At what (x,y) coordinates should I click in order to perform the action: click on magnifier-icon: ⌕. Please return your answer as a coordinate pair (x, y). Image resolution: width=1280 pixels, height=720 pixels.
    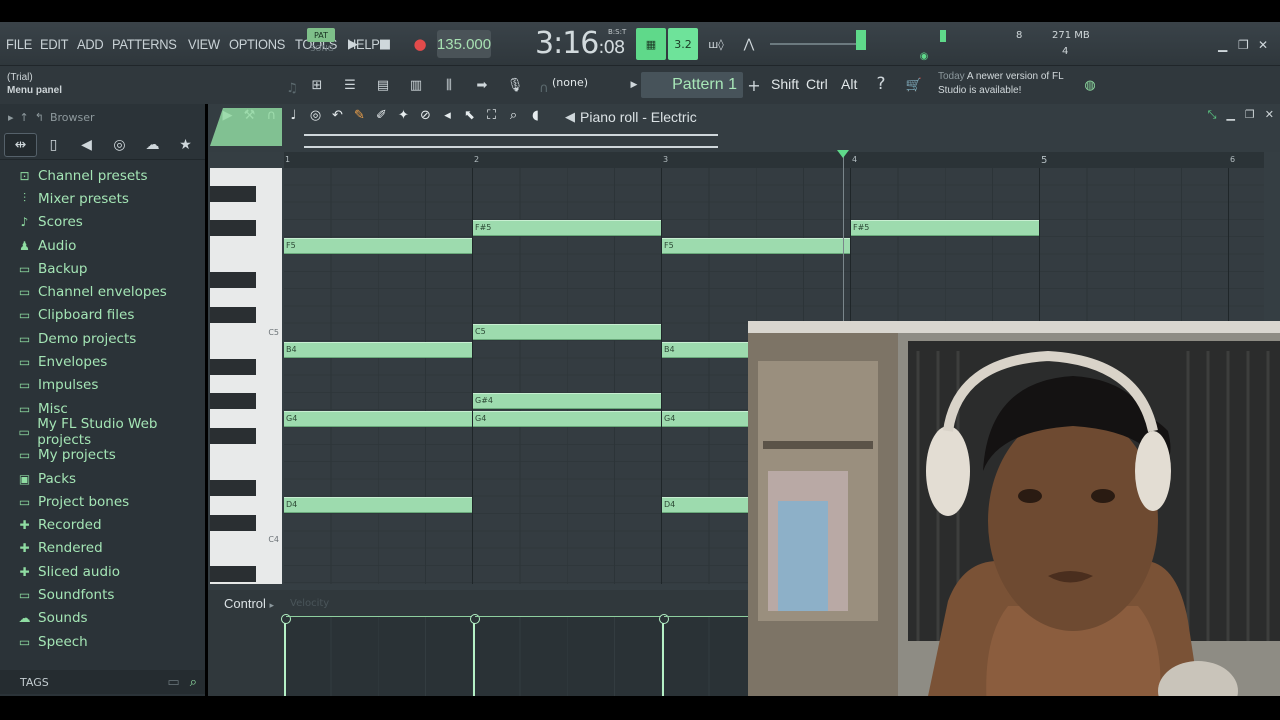
    Looking at the image, I should click on (513, 115).